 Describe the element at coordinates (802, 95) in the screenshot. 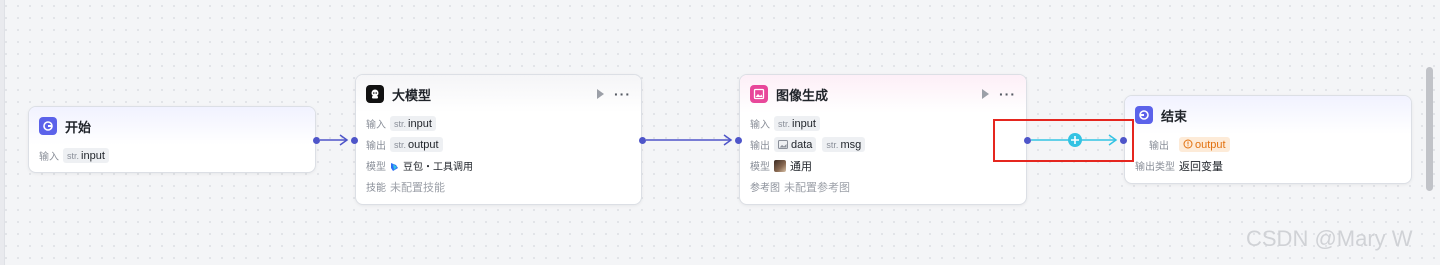

I see `image-node-title: 图像生成` at that location.